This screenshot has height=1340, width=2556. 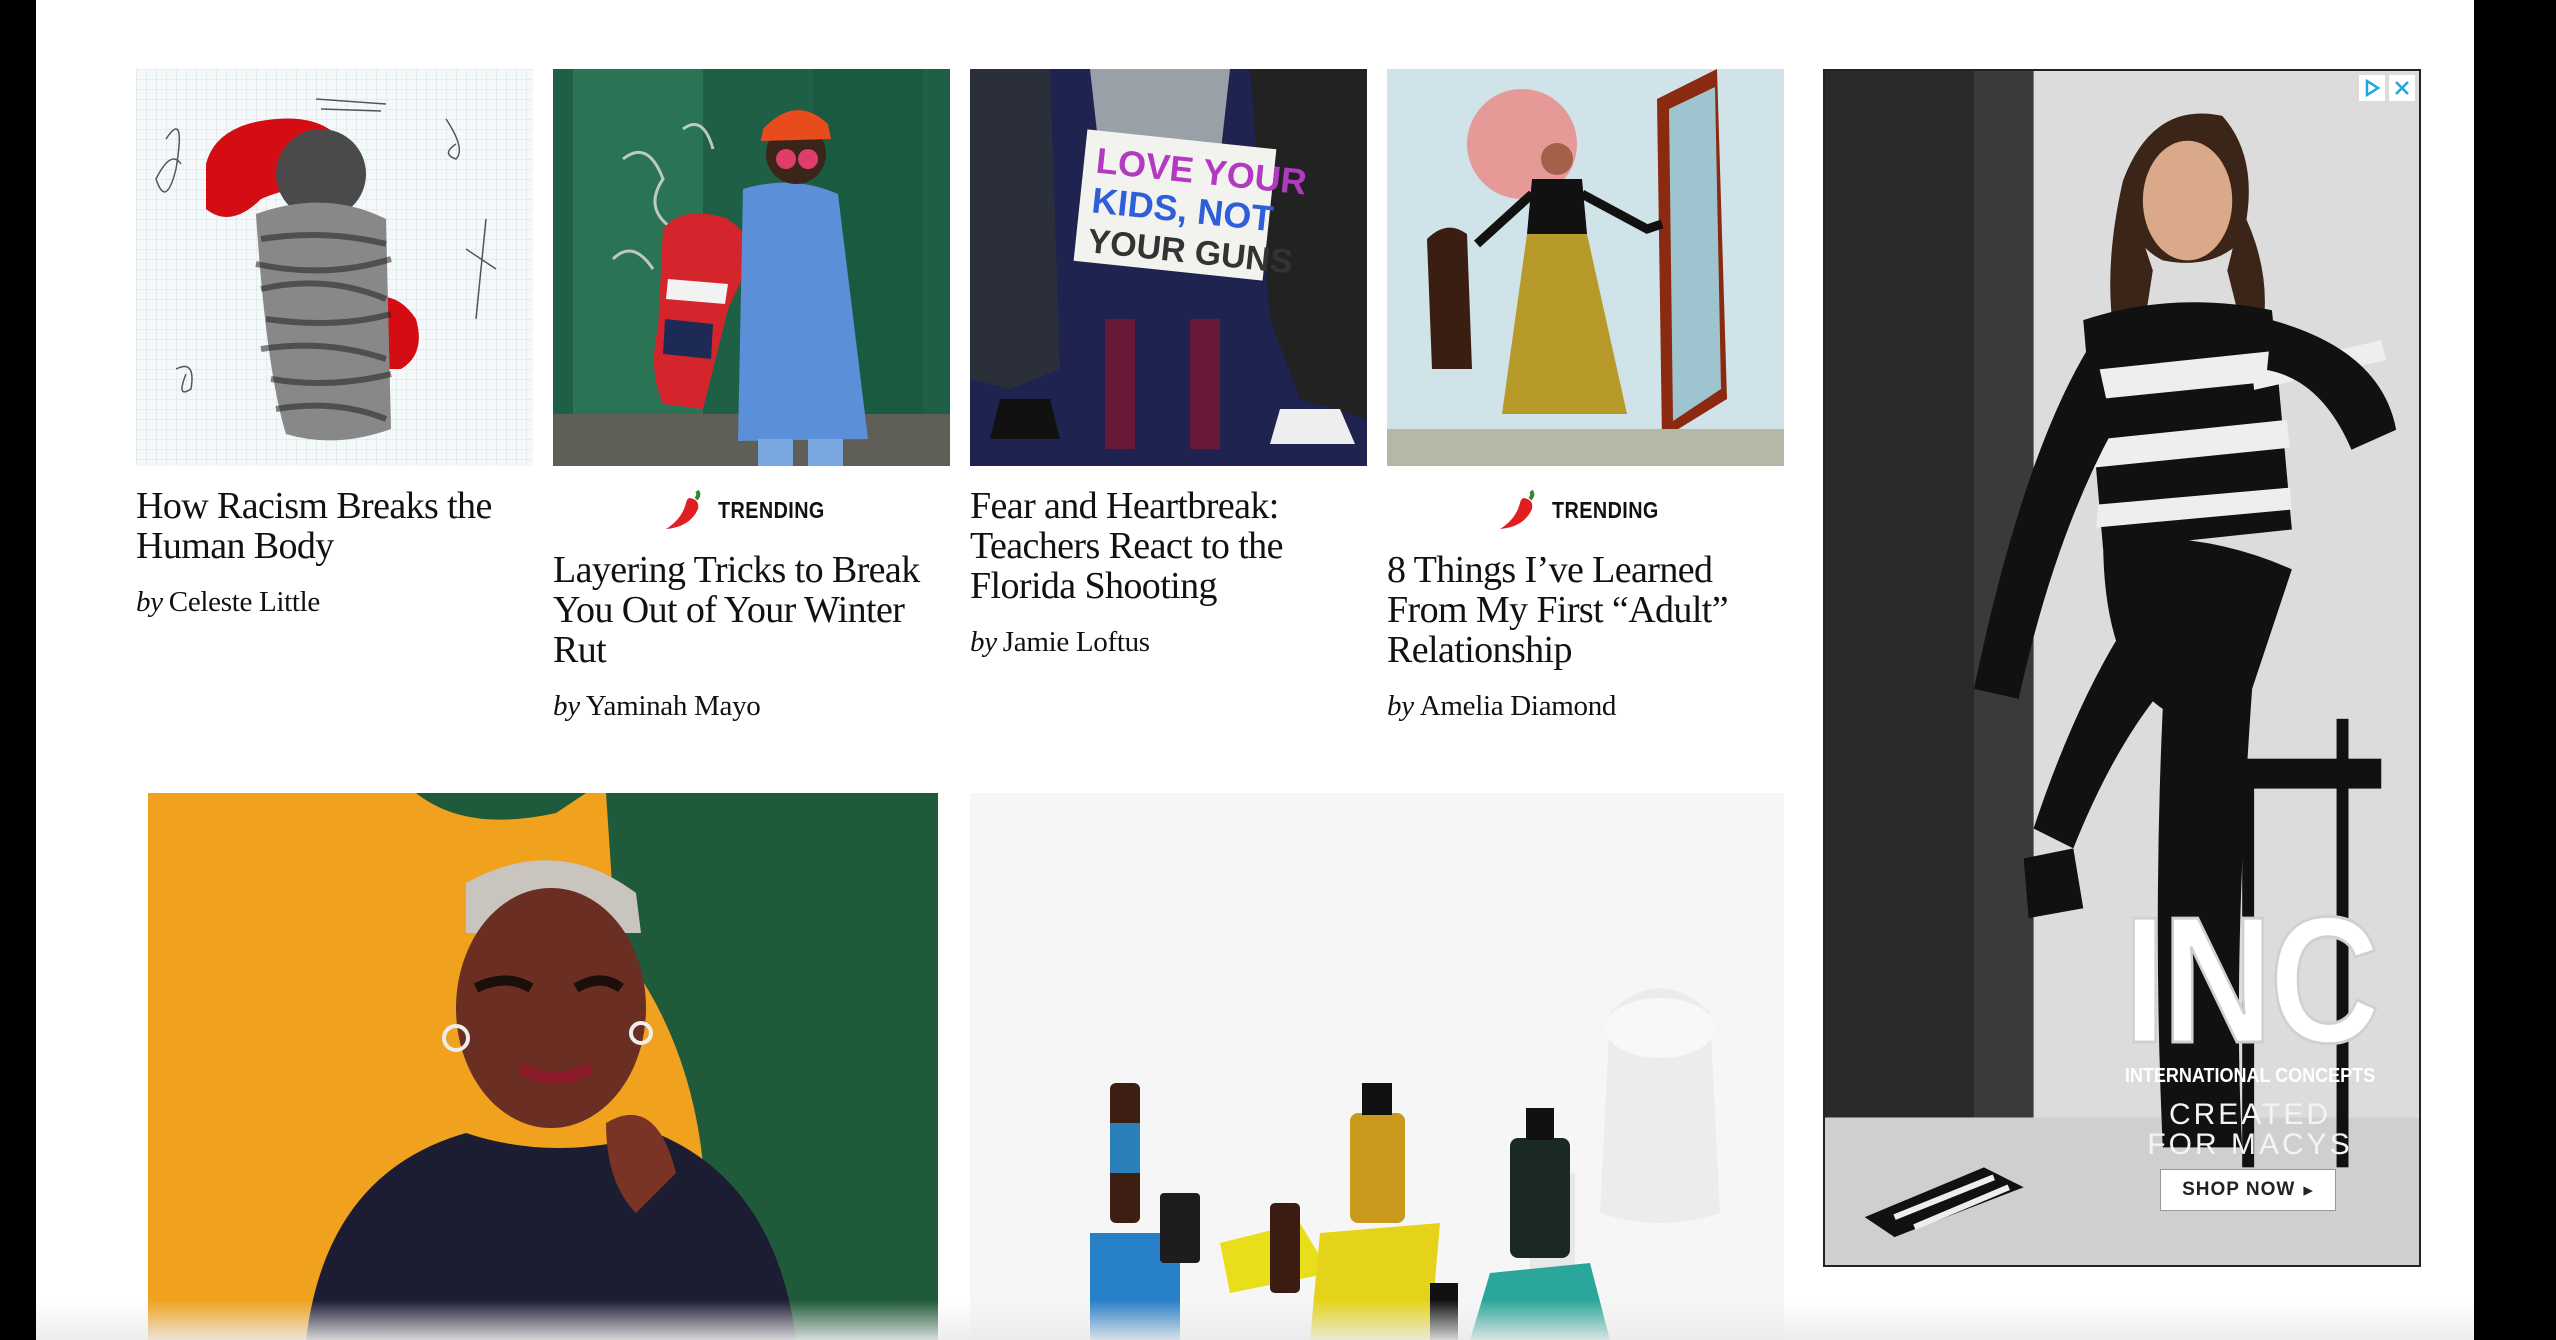 What do you see at coordinates (1518, 706) in the screenshot?
I see `author-name-4: Amelia Diamond` at bounding box center [1518, 706].